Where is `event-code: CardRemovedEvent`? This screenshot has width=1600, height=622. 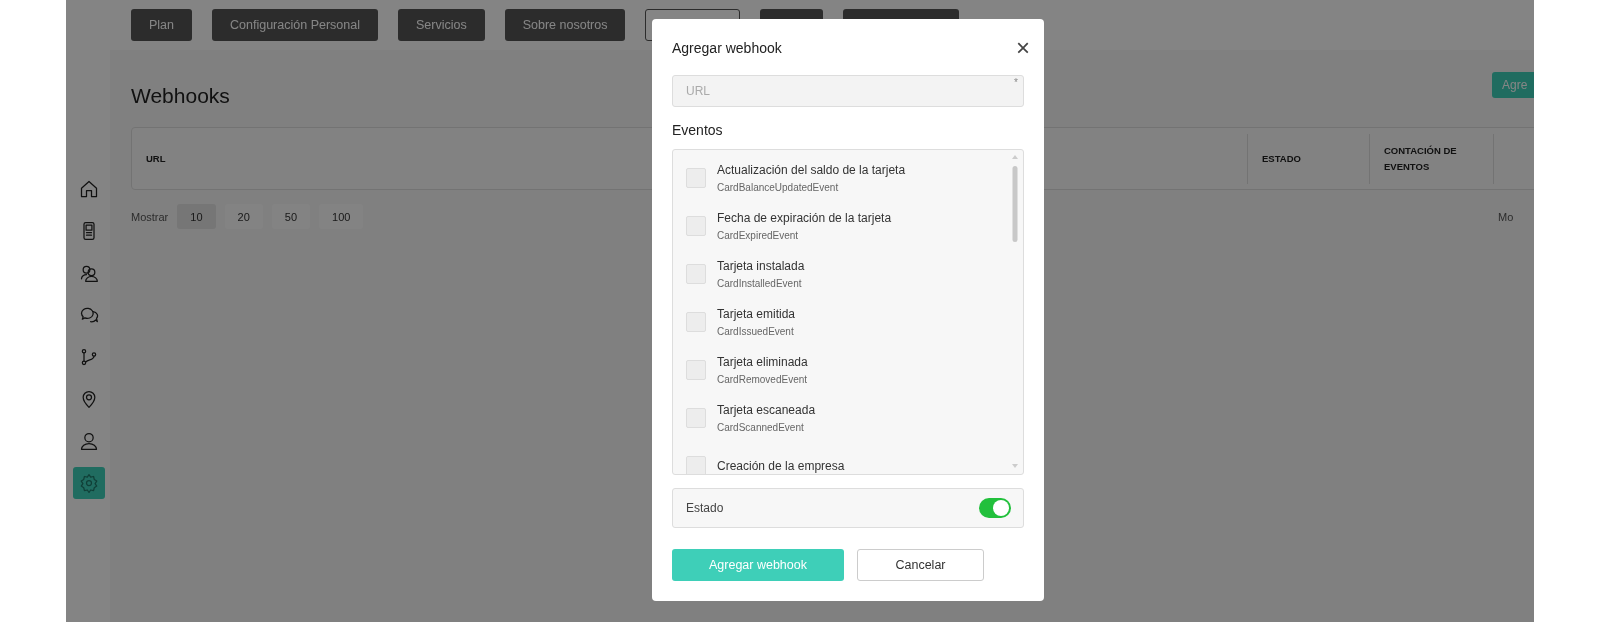
event-code: CardRemovedEvent is located at coordinates (762, 379).